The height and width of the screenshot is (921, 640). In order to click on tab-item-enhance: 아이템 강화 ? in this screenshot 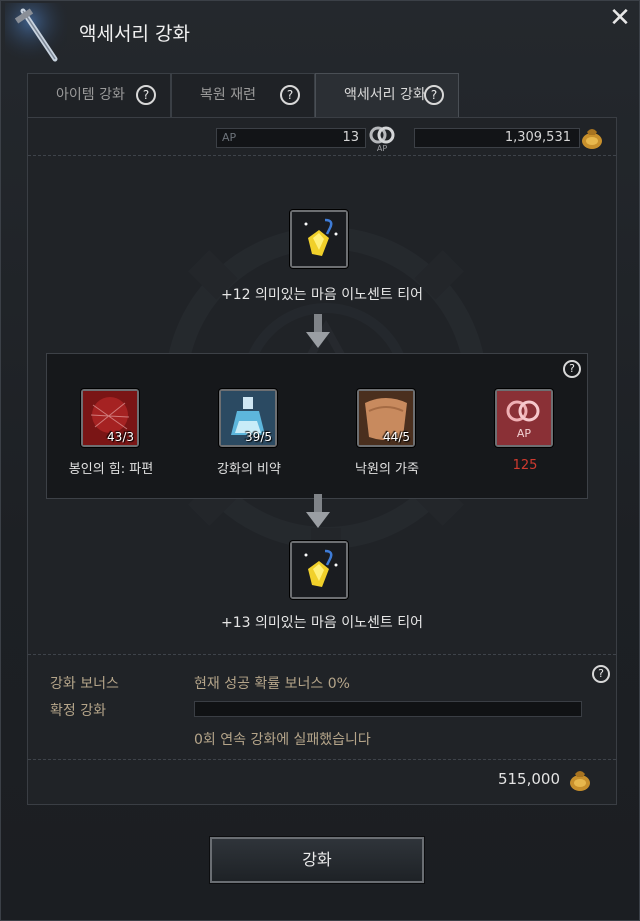, I will do `click(99, 95)`.